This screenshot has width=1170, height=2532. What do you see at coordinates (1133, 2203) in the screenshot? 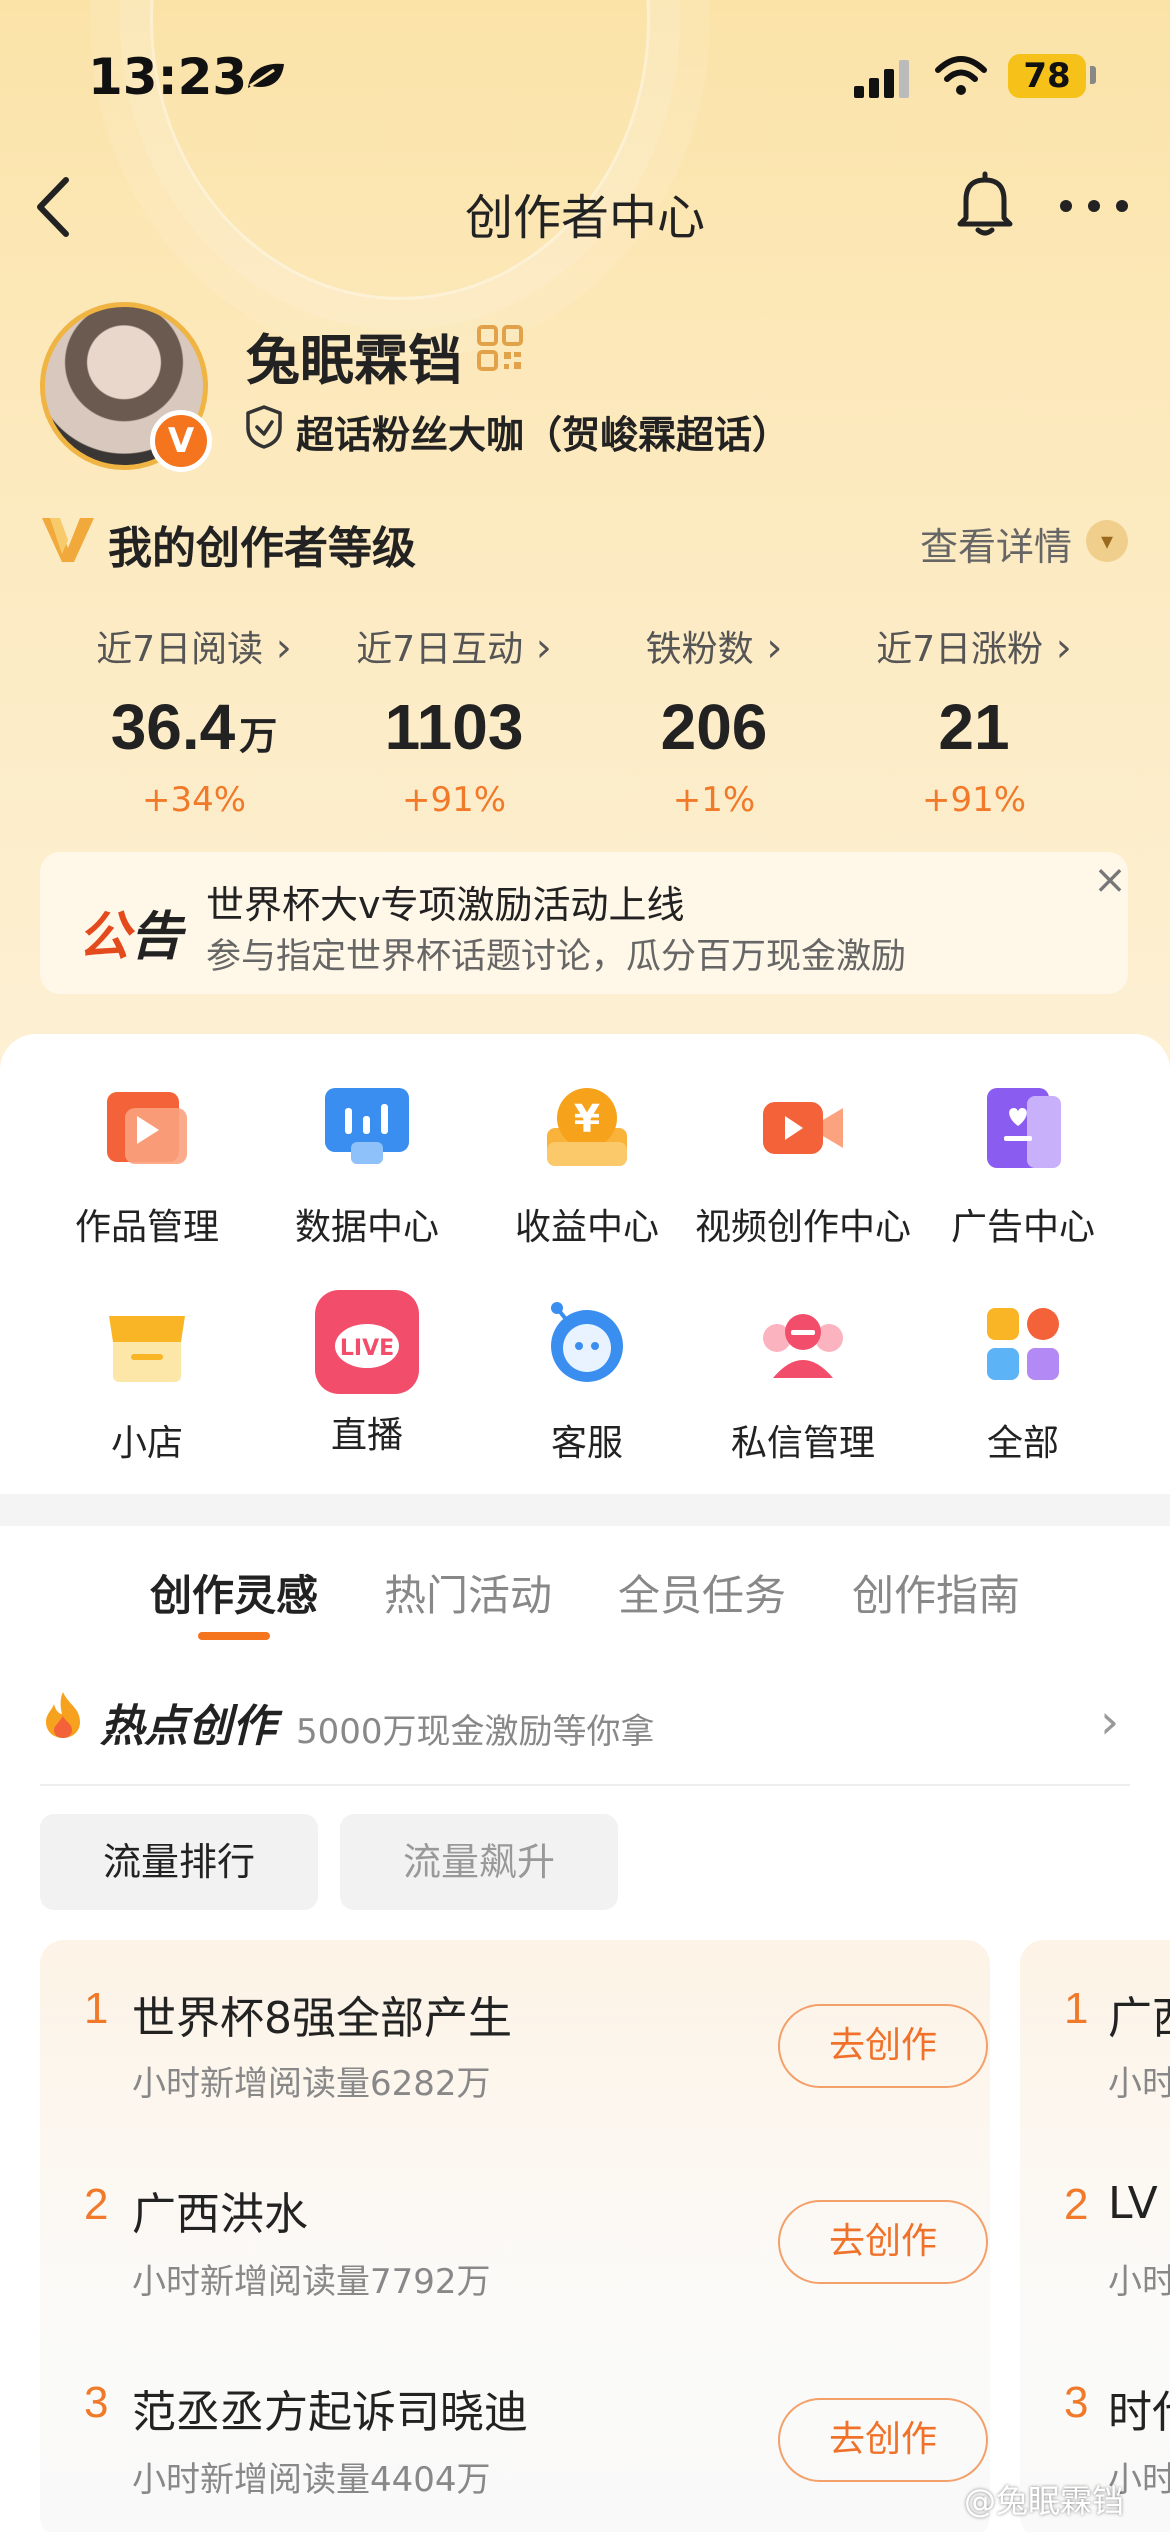
I see `rank-title: LV` at bounding box center [1133, 2203].